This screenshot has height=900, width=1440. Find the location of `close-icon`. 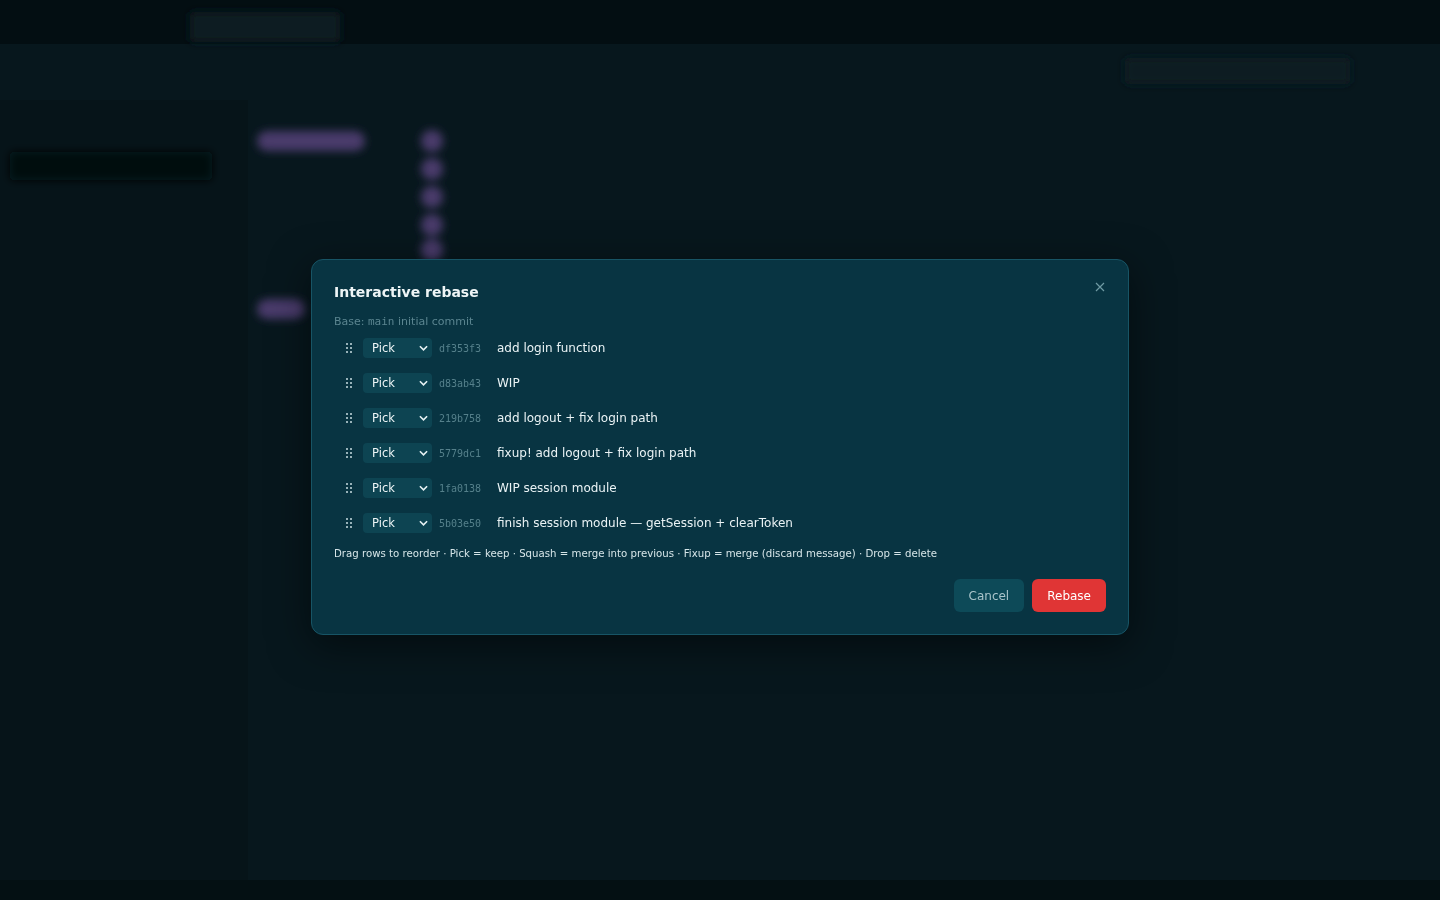

close-icon is located at coordinates (1100, 287).